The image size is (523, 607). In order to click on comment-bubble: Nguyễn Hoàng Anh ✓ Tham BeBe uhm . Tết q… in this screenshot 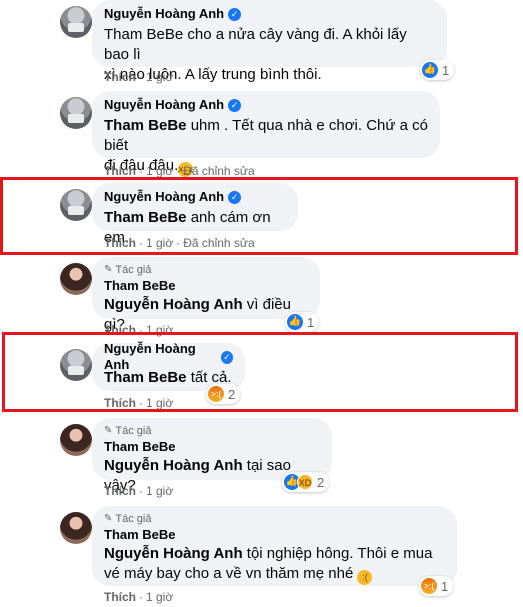, I will do `click(266, 134)`.